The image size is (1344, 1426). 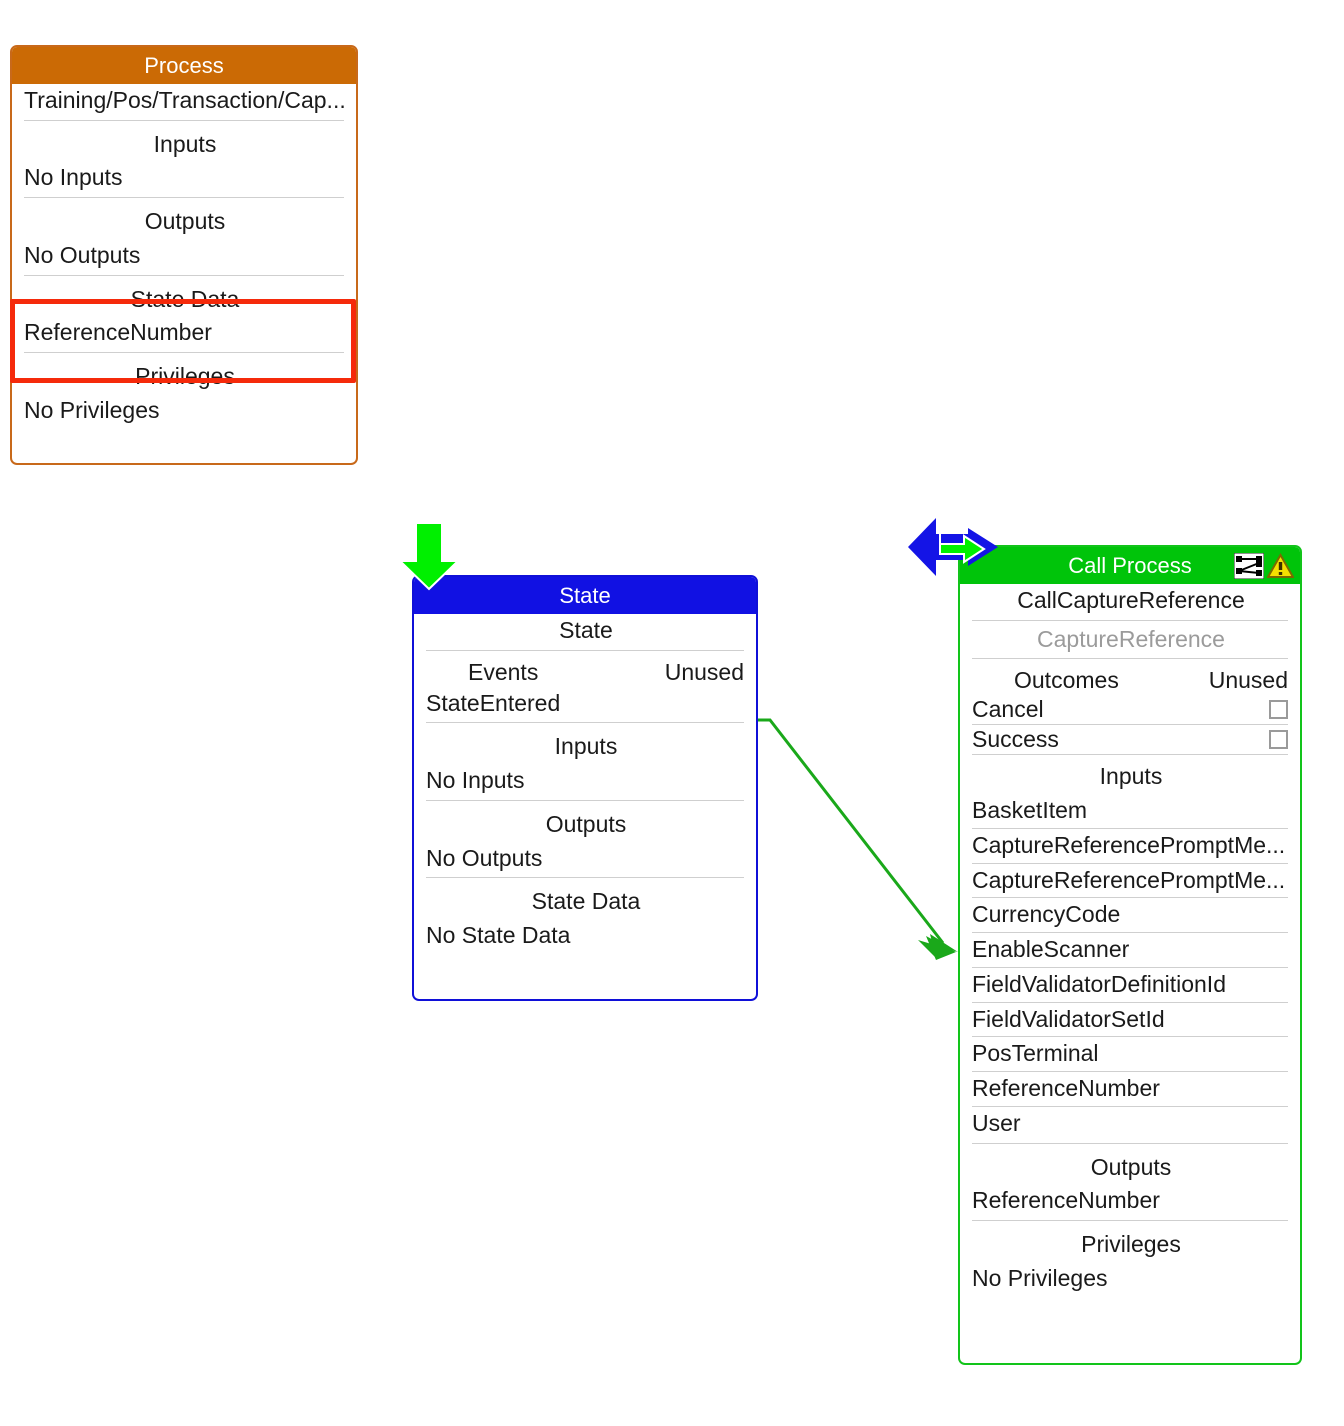 What do you see at coordinates (185, 221) in the screenshot?
I see `process-outputs-label: Outputs` at bounding box center [185, 221].